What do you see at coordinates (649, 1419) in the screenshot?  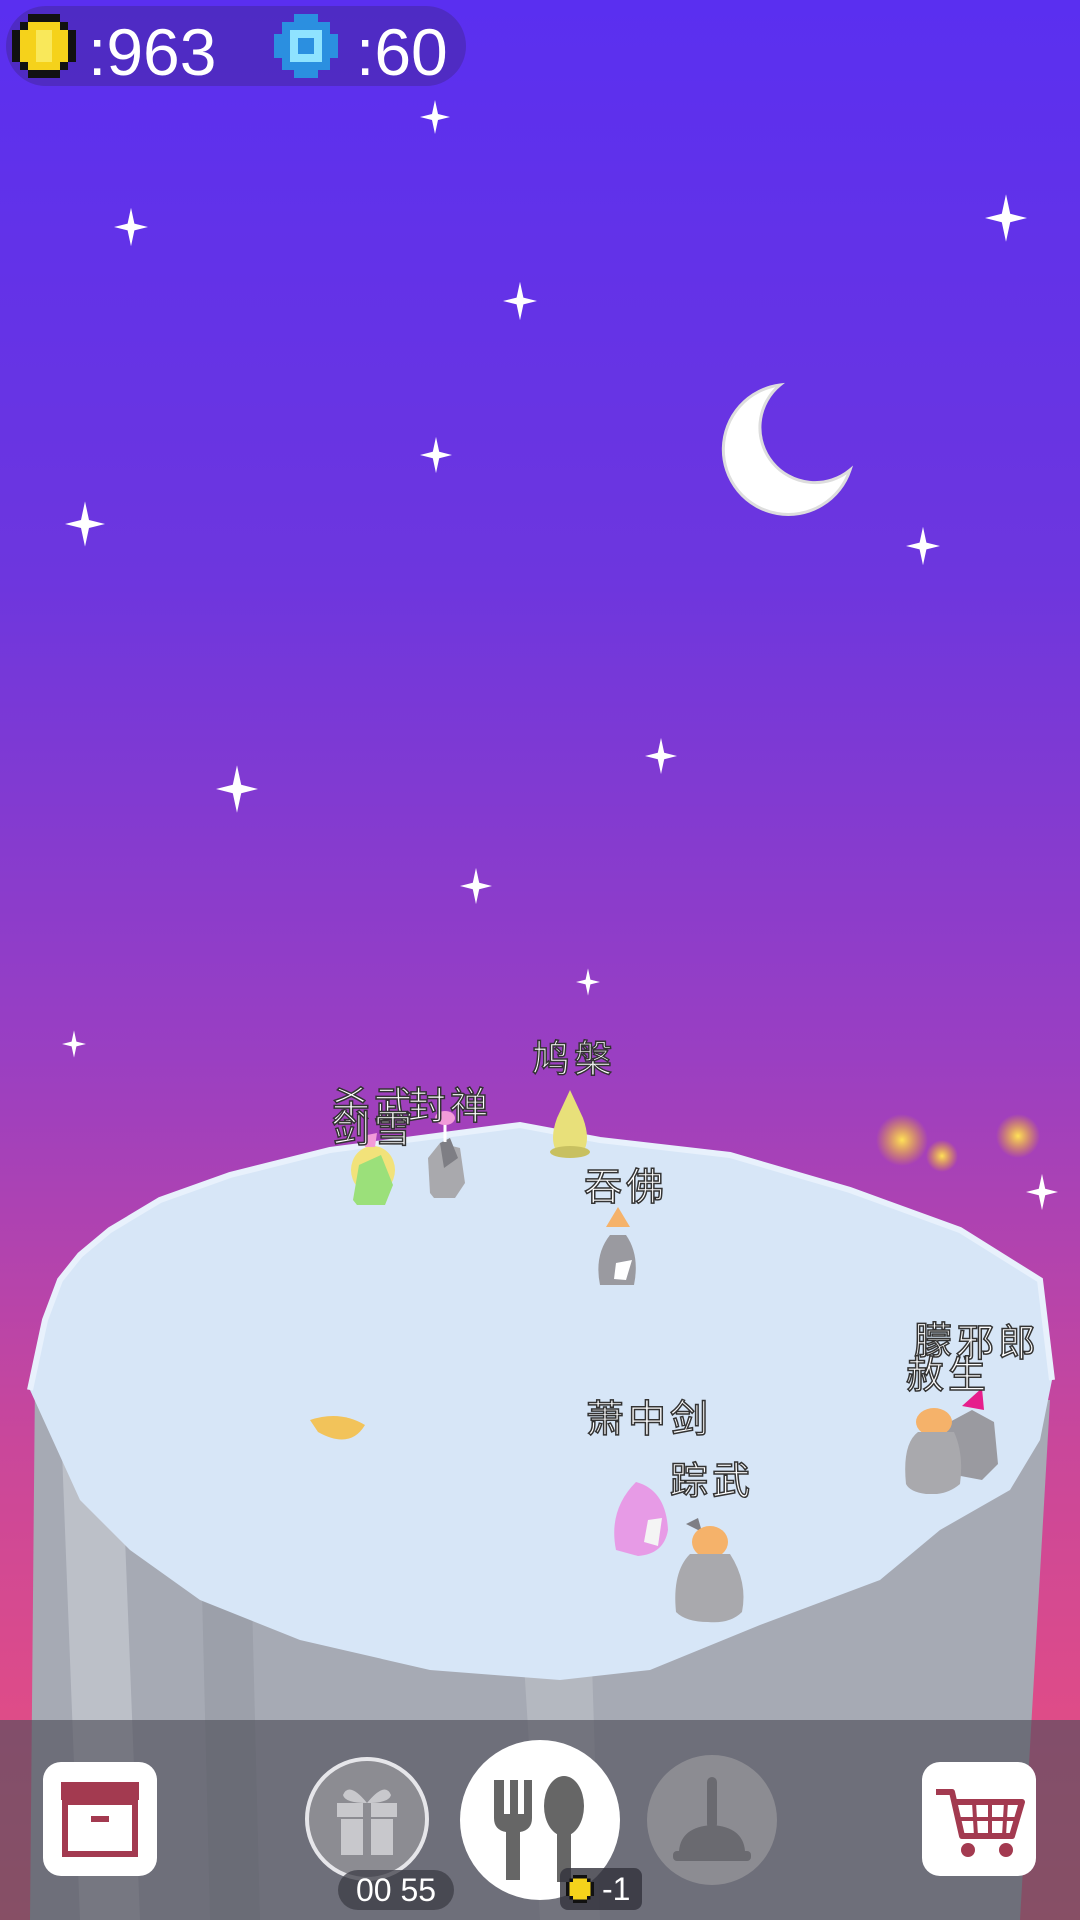 I see `character-name-label: 萧中剑` at bounding box center [649, 1419].